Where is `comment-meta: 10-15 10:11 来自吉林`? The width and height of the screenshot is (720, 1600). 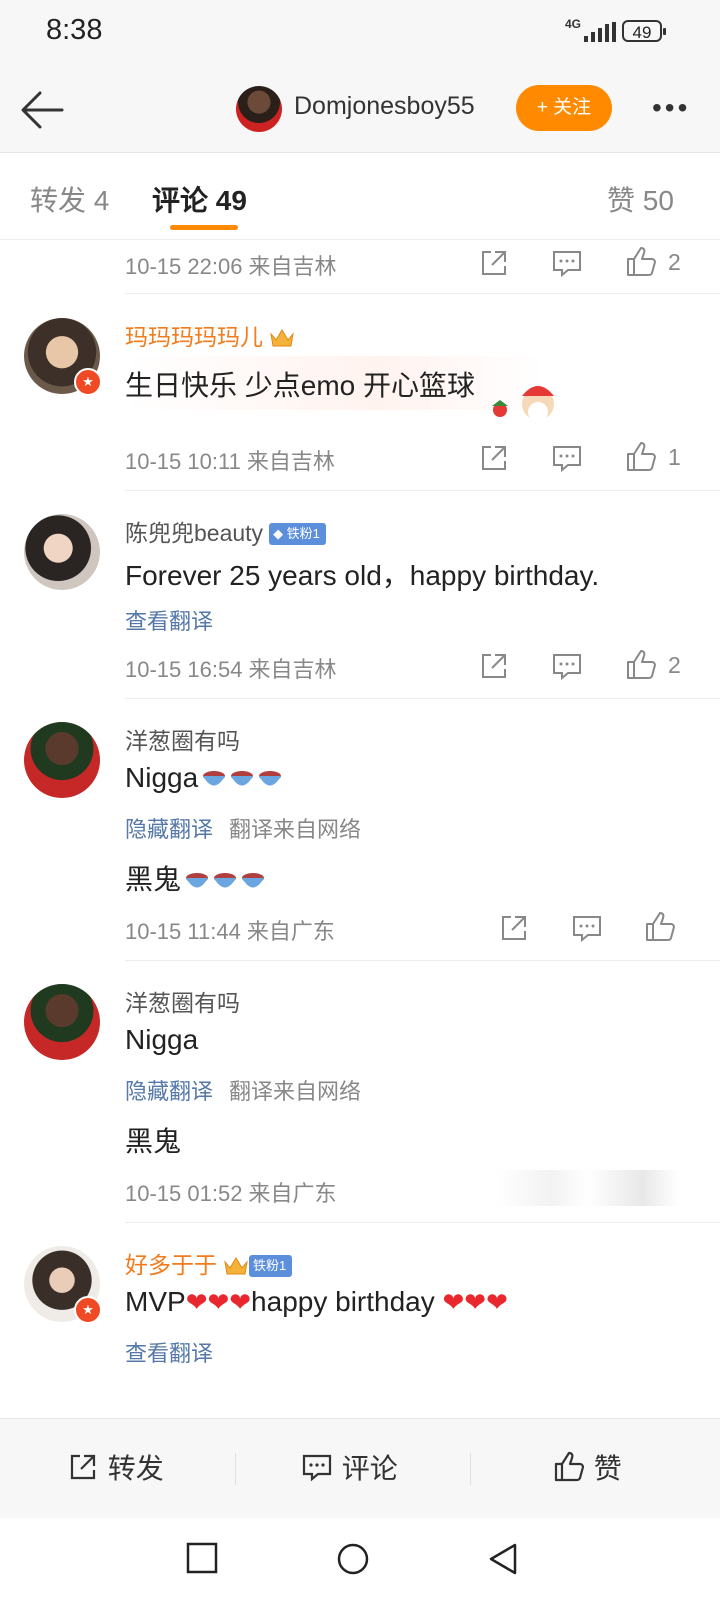 comment-meta: 10-15 10:11 来自吉林 is located at coordinates (230, 461).